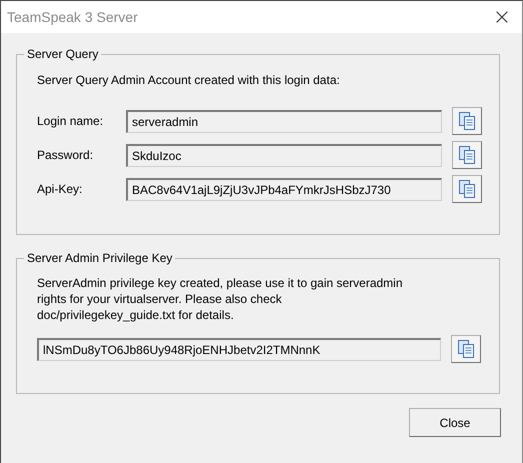 Image resolution: width=523 pixels, height=463 pixels. I want to click on field-label: Login name:, so click(70, 121).